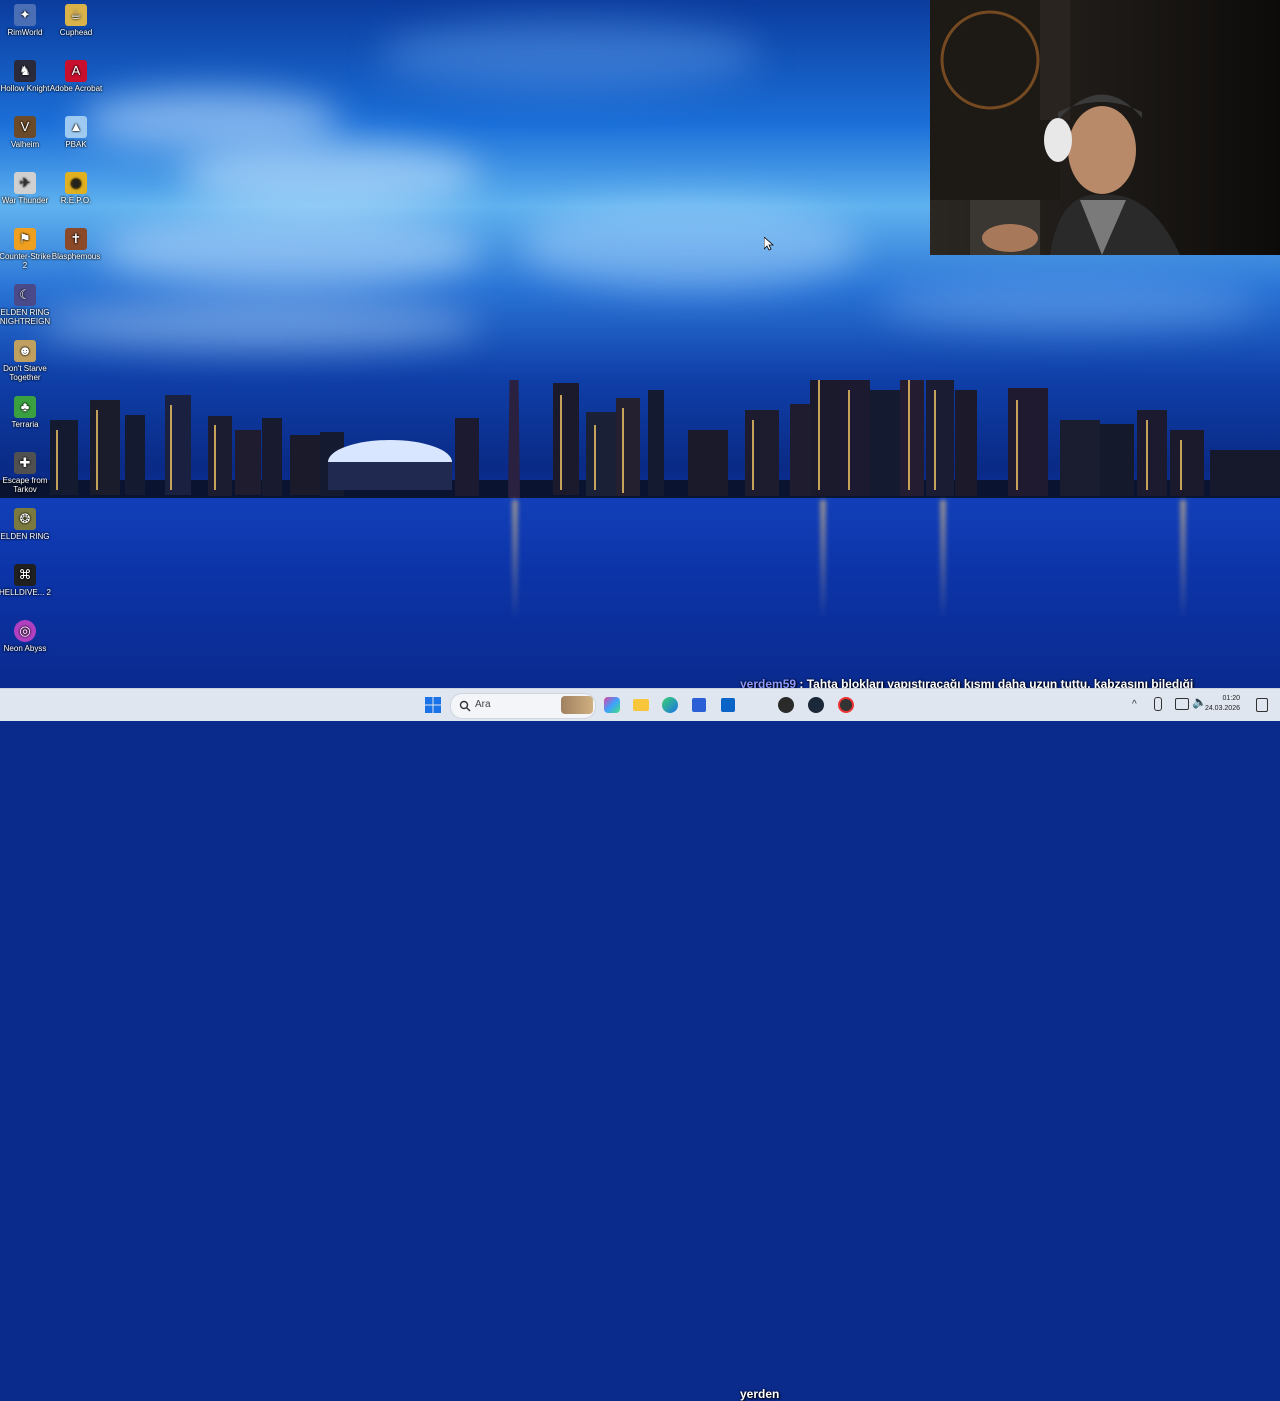 This screenshot has height=1401, width=1280. I want to click on copilot-icon, so click(612, 705).